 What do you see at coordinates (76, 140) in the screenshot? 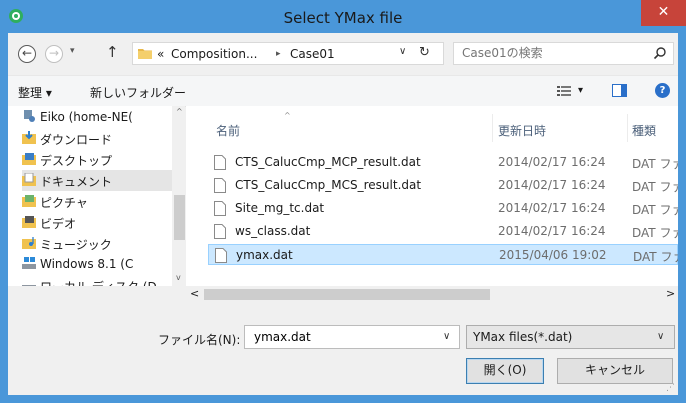
I see `sidebar-item-label: ダウンロード` at bounding box center [76, 140].